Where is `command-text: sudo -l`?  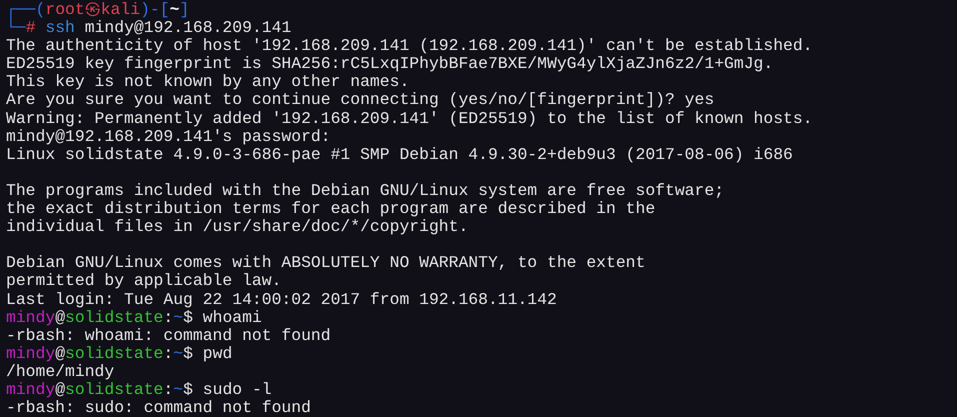 command-text: sudo -l is located at coordinates (237, 389).